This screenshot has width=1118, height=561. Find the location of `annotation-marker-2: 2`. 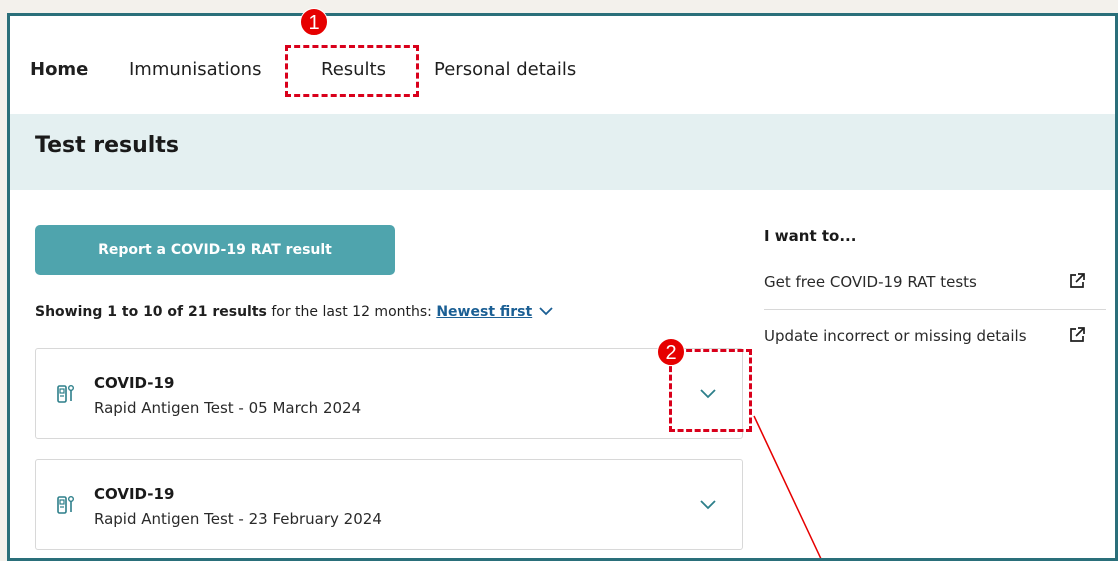

annotation-marker-2: 2 is located at coordinates (671, 352).